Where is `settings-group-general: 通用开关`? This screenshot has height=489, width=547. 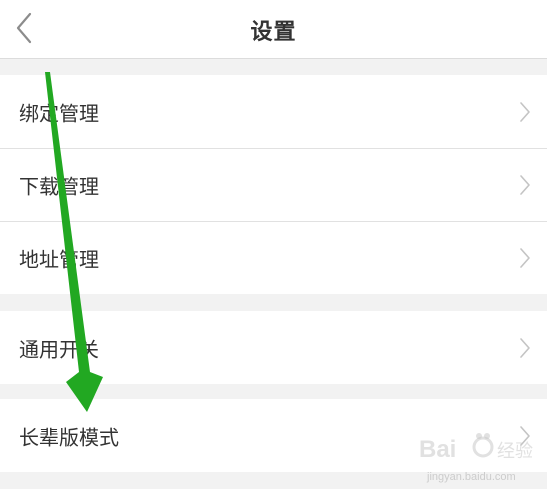
settings-group-general: 通用开关 is located at coordinates (273, 347).